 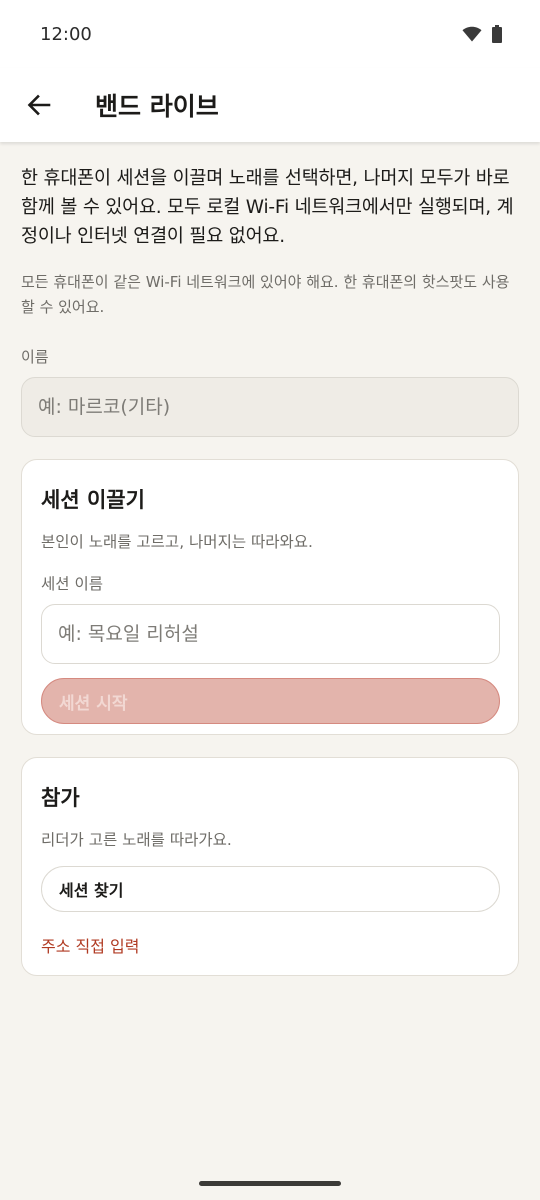 I want to click on back-arrow-icon, so click(x=39, y=105).